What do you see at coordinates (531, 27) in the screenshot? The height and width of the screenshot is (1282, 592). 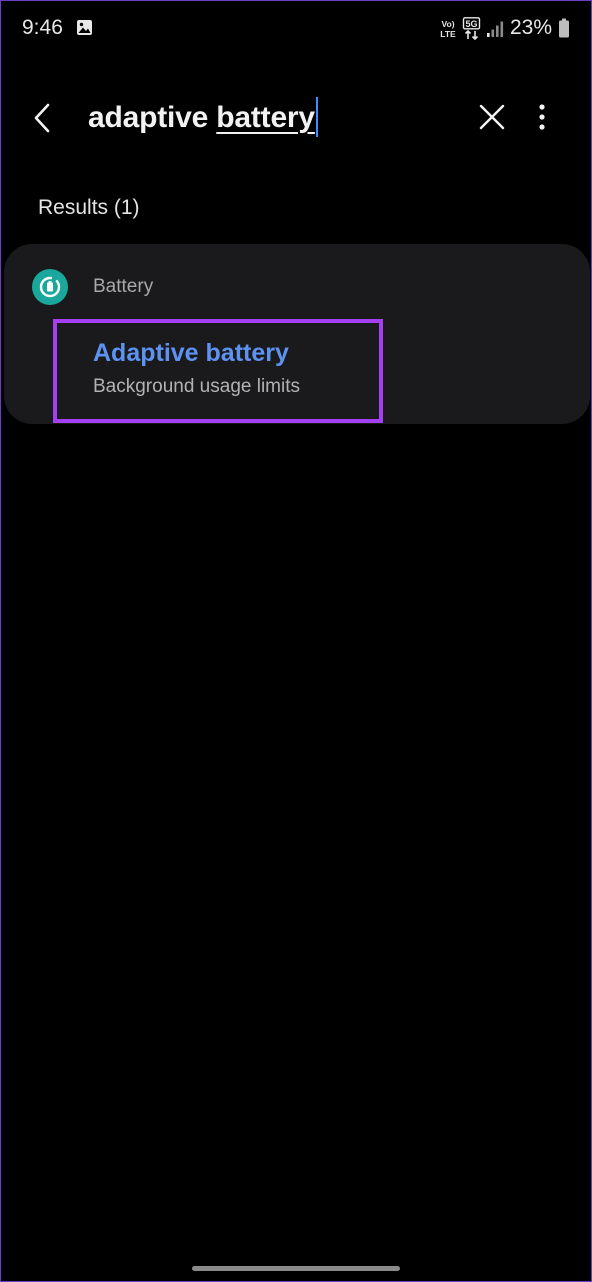 I see `battery-percent: 23%` at bounding box center [531, 27].